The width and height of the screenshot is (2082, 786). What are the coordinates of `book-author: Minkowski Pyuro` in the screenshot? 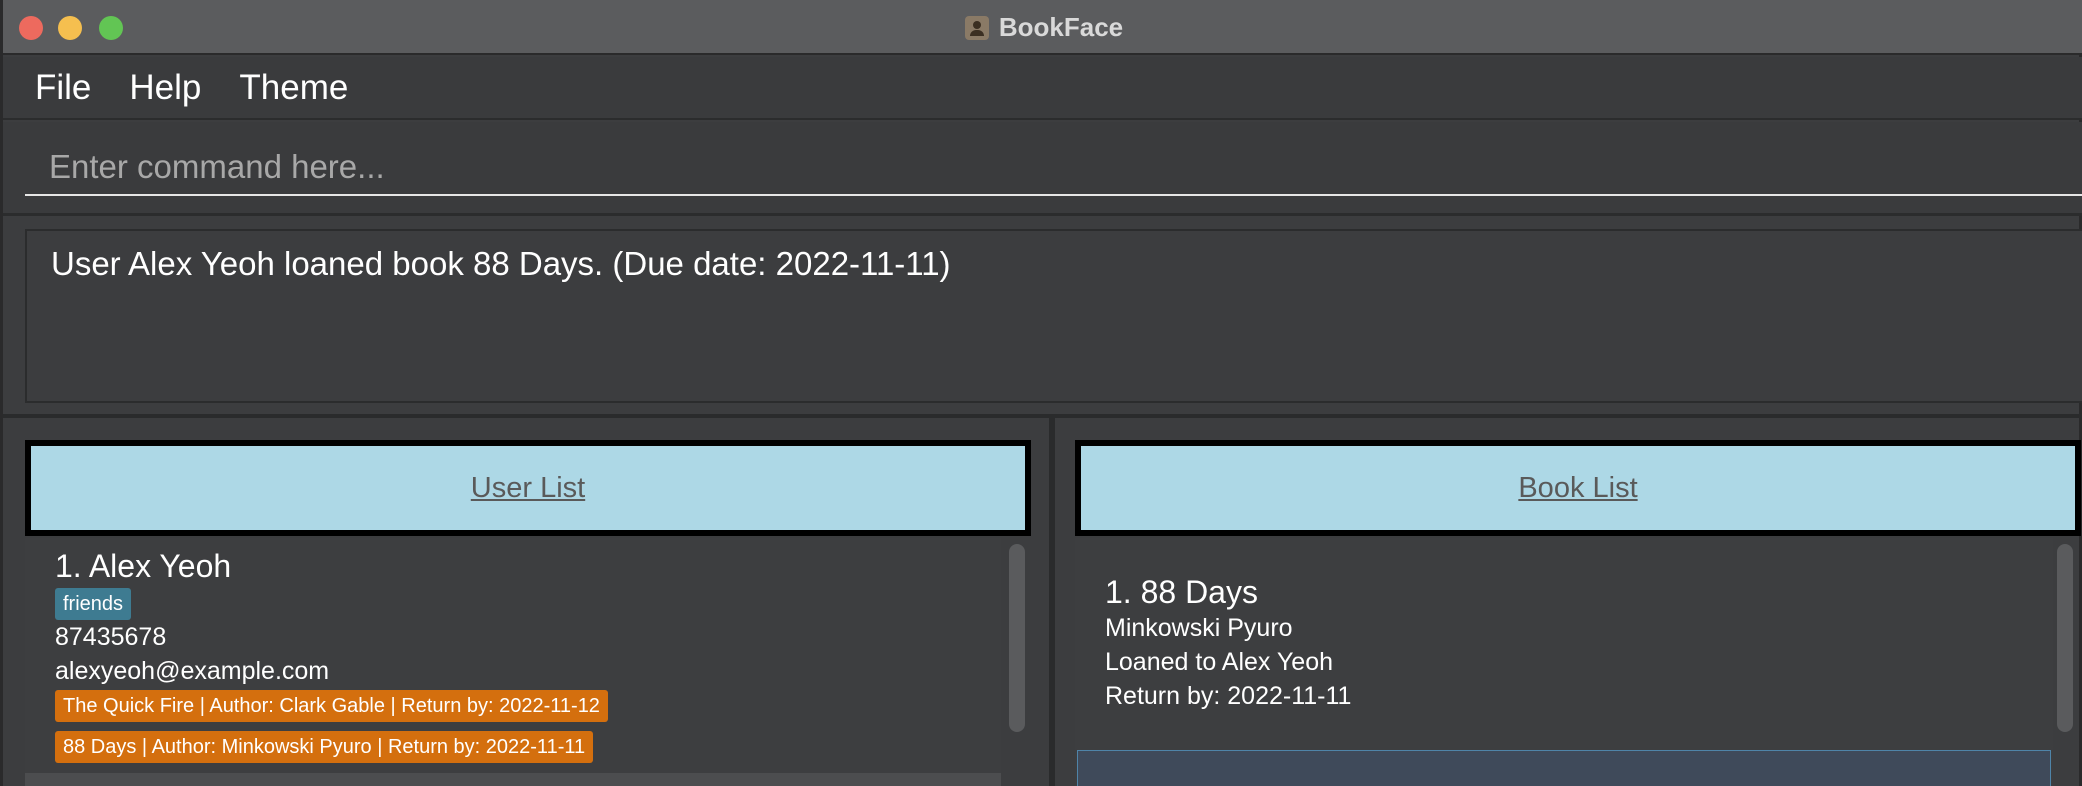 It's located at (1199, 628).